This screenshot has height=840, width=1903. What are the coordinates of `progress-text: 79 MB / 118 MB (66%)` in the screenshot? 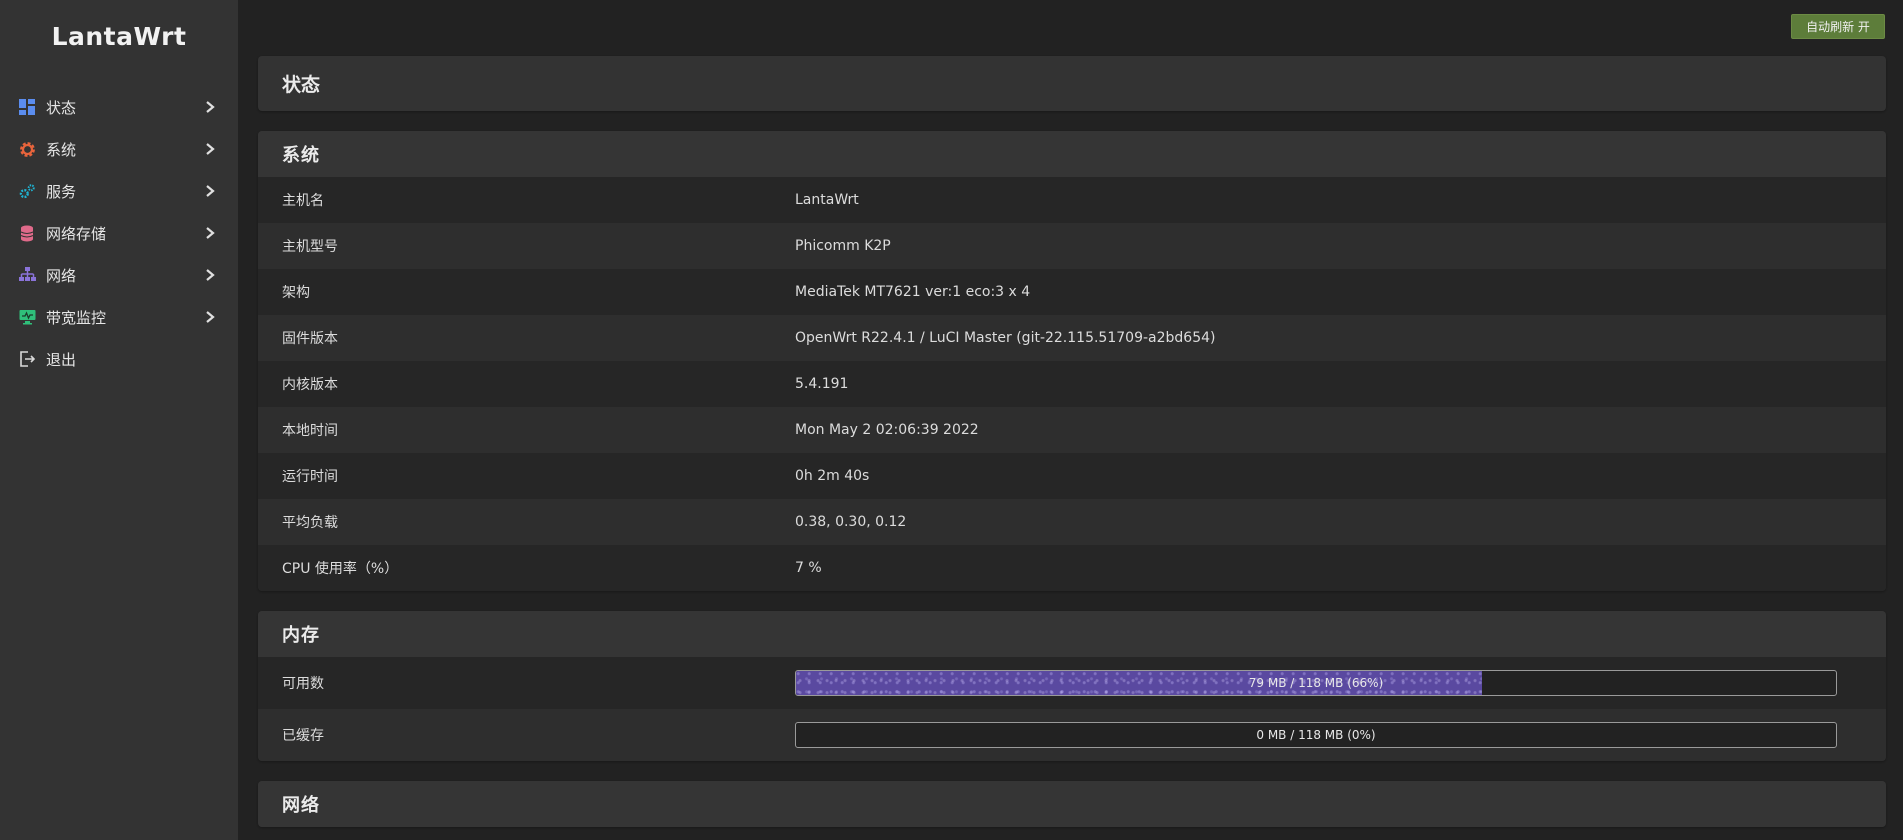 It's located at (1316, 683).